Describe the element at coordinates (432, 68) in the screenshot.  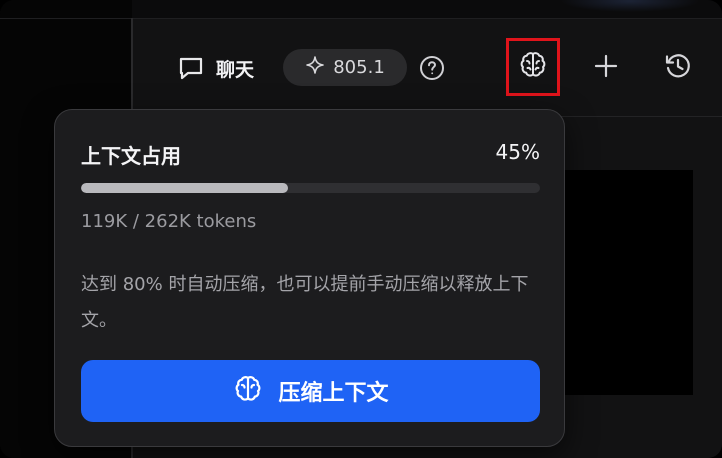
I see `help-circle-icon` at that location.